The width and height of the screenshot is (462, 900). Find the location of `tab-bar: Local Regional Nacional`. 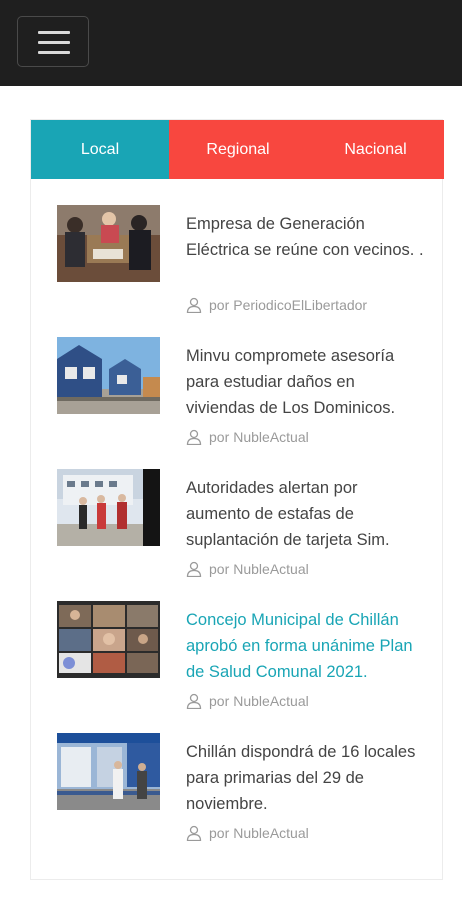

tab-bar: Local Regional Nacional is located at coordinates (237, 149).